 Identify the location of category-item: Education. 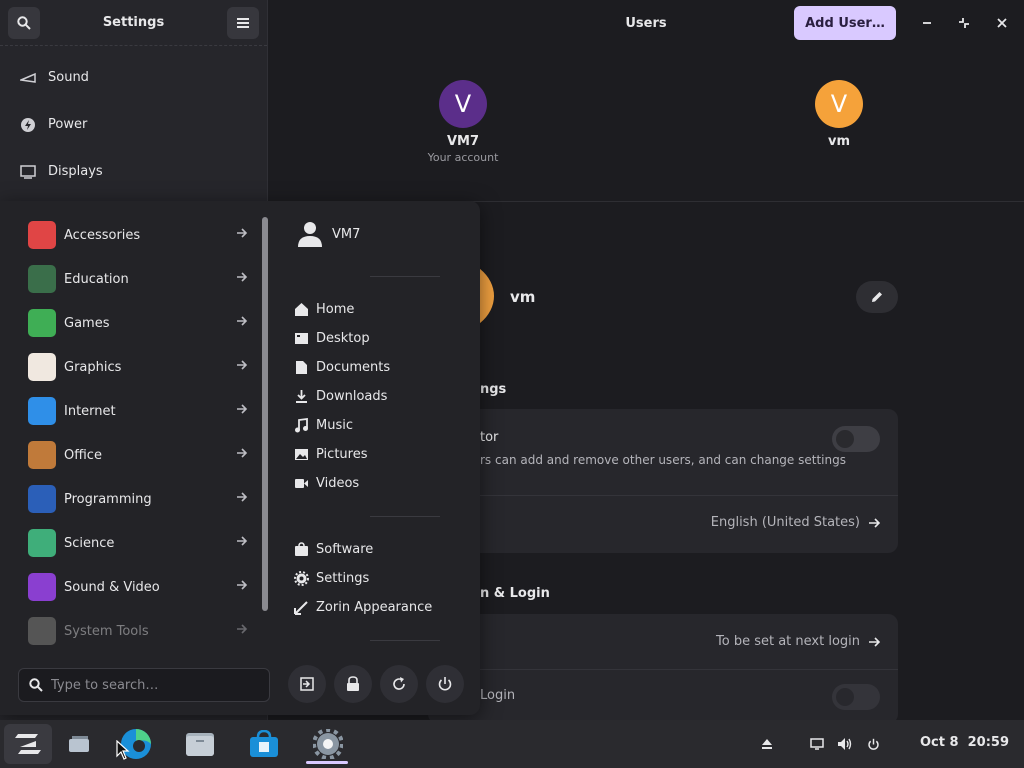
(131, 279).